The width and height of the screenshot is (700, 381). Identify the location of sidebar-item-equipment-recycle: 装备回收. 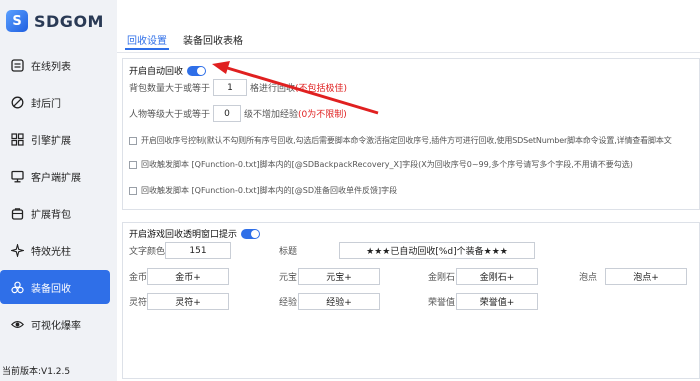
(55, 287).